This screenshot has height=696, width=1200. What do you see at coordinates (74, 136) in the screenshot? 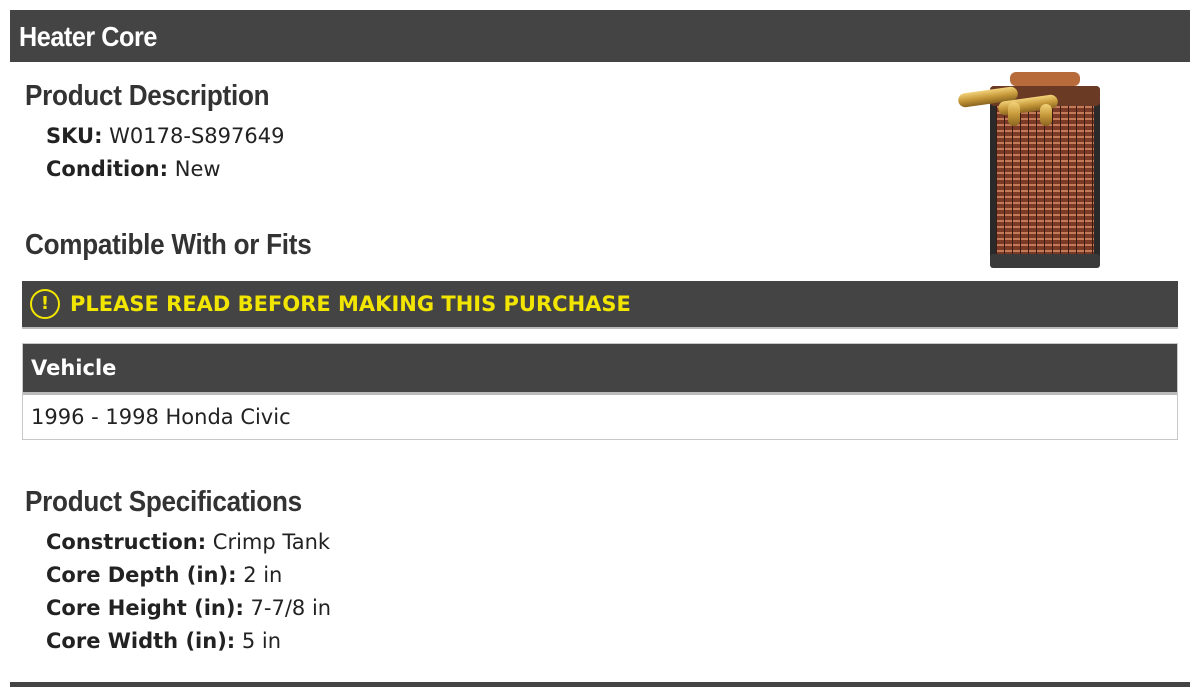
I see `sku-label: SKU:` at bounding box center [74, 136].